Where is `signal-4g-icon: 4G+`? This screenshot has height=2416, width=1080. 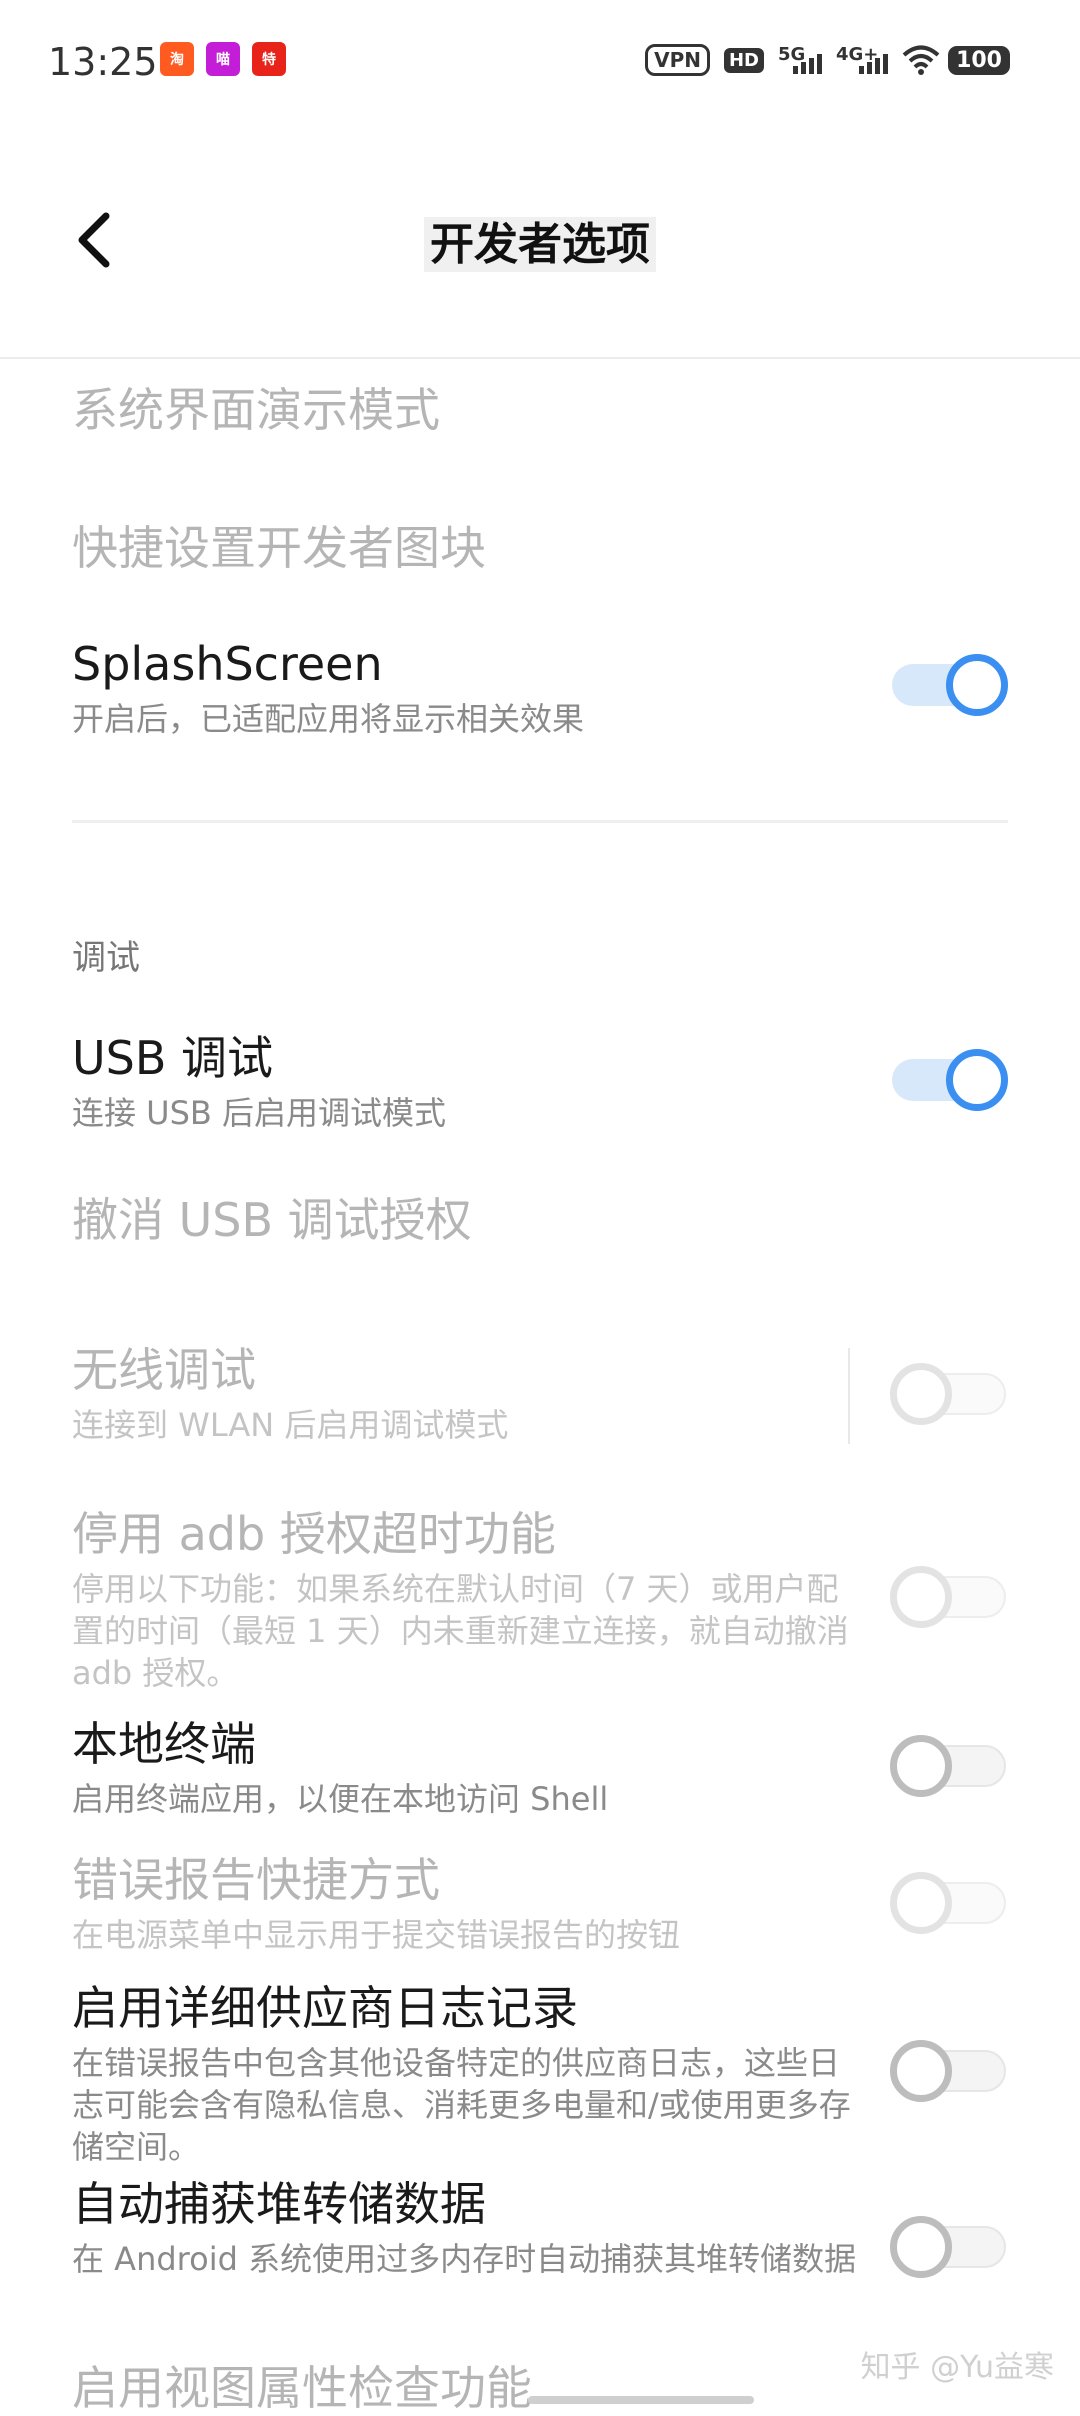
signal-4g-icon: 4G+ is located at coordinates (862, 60).